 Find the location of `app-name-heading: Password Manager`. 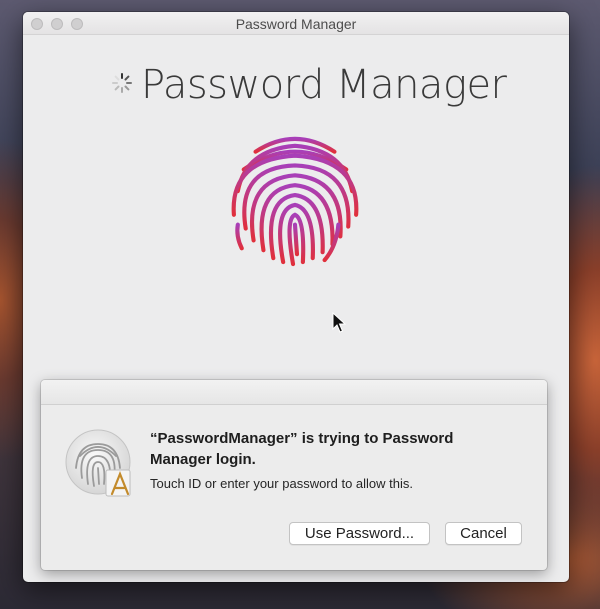

app-name-heading: Password Manager is located at coordinates (324, 85).